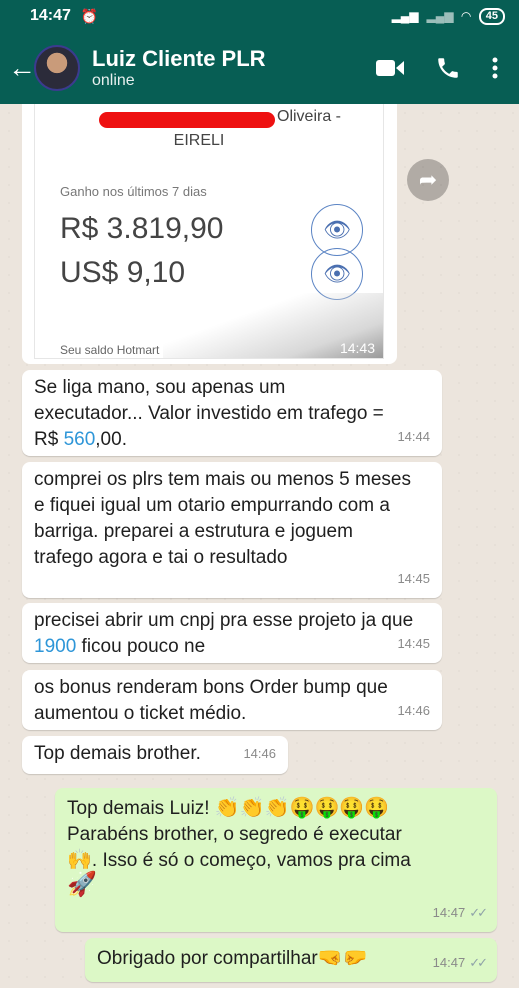 The width and height of the screenshot is (519, 988). I want to click on message-line: Top demais Luiz! 👏👏👏🤑🤑🤑🤑, so click(276, 809).